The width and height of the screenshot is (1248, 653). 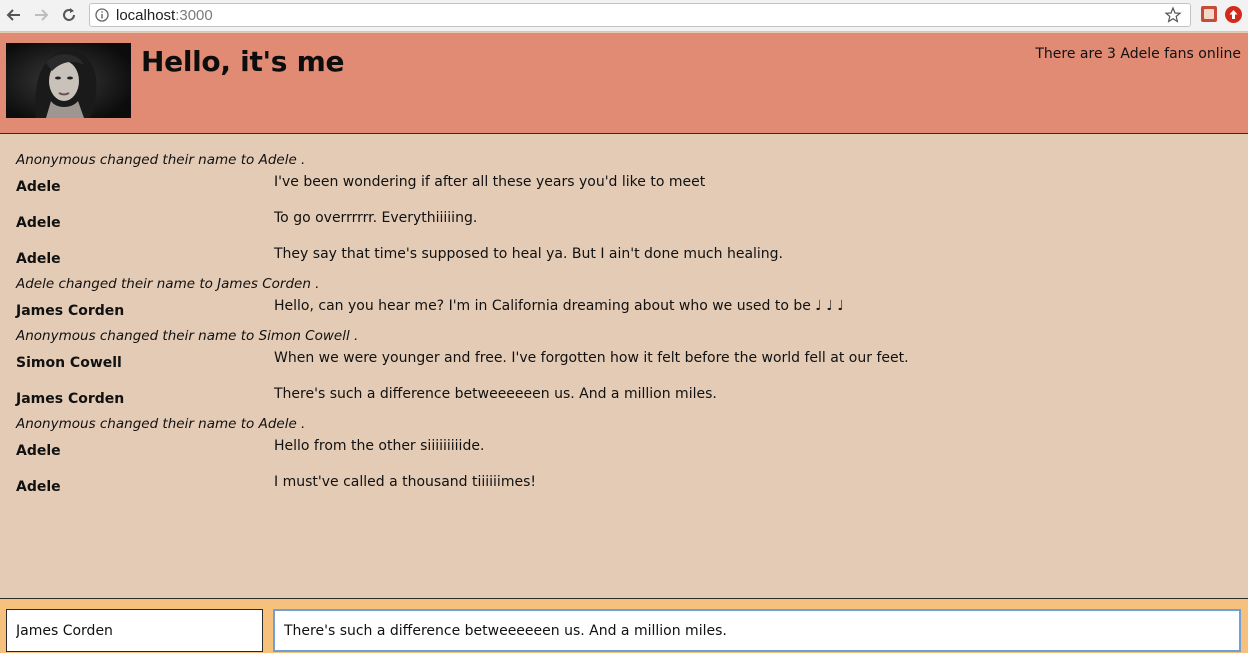 I want to click on reload-icon, so click(x=69, y=14).